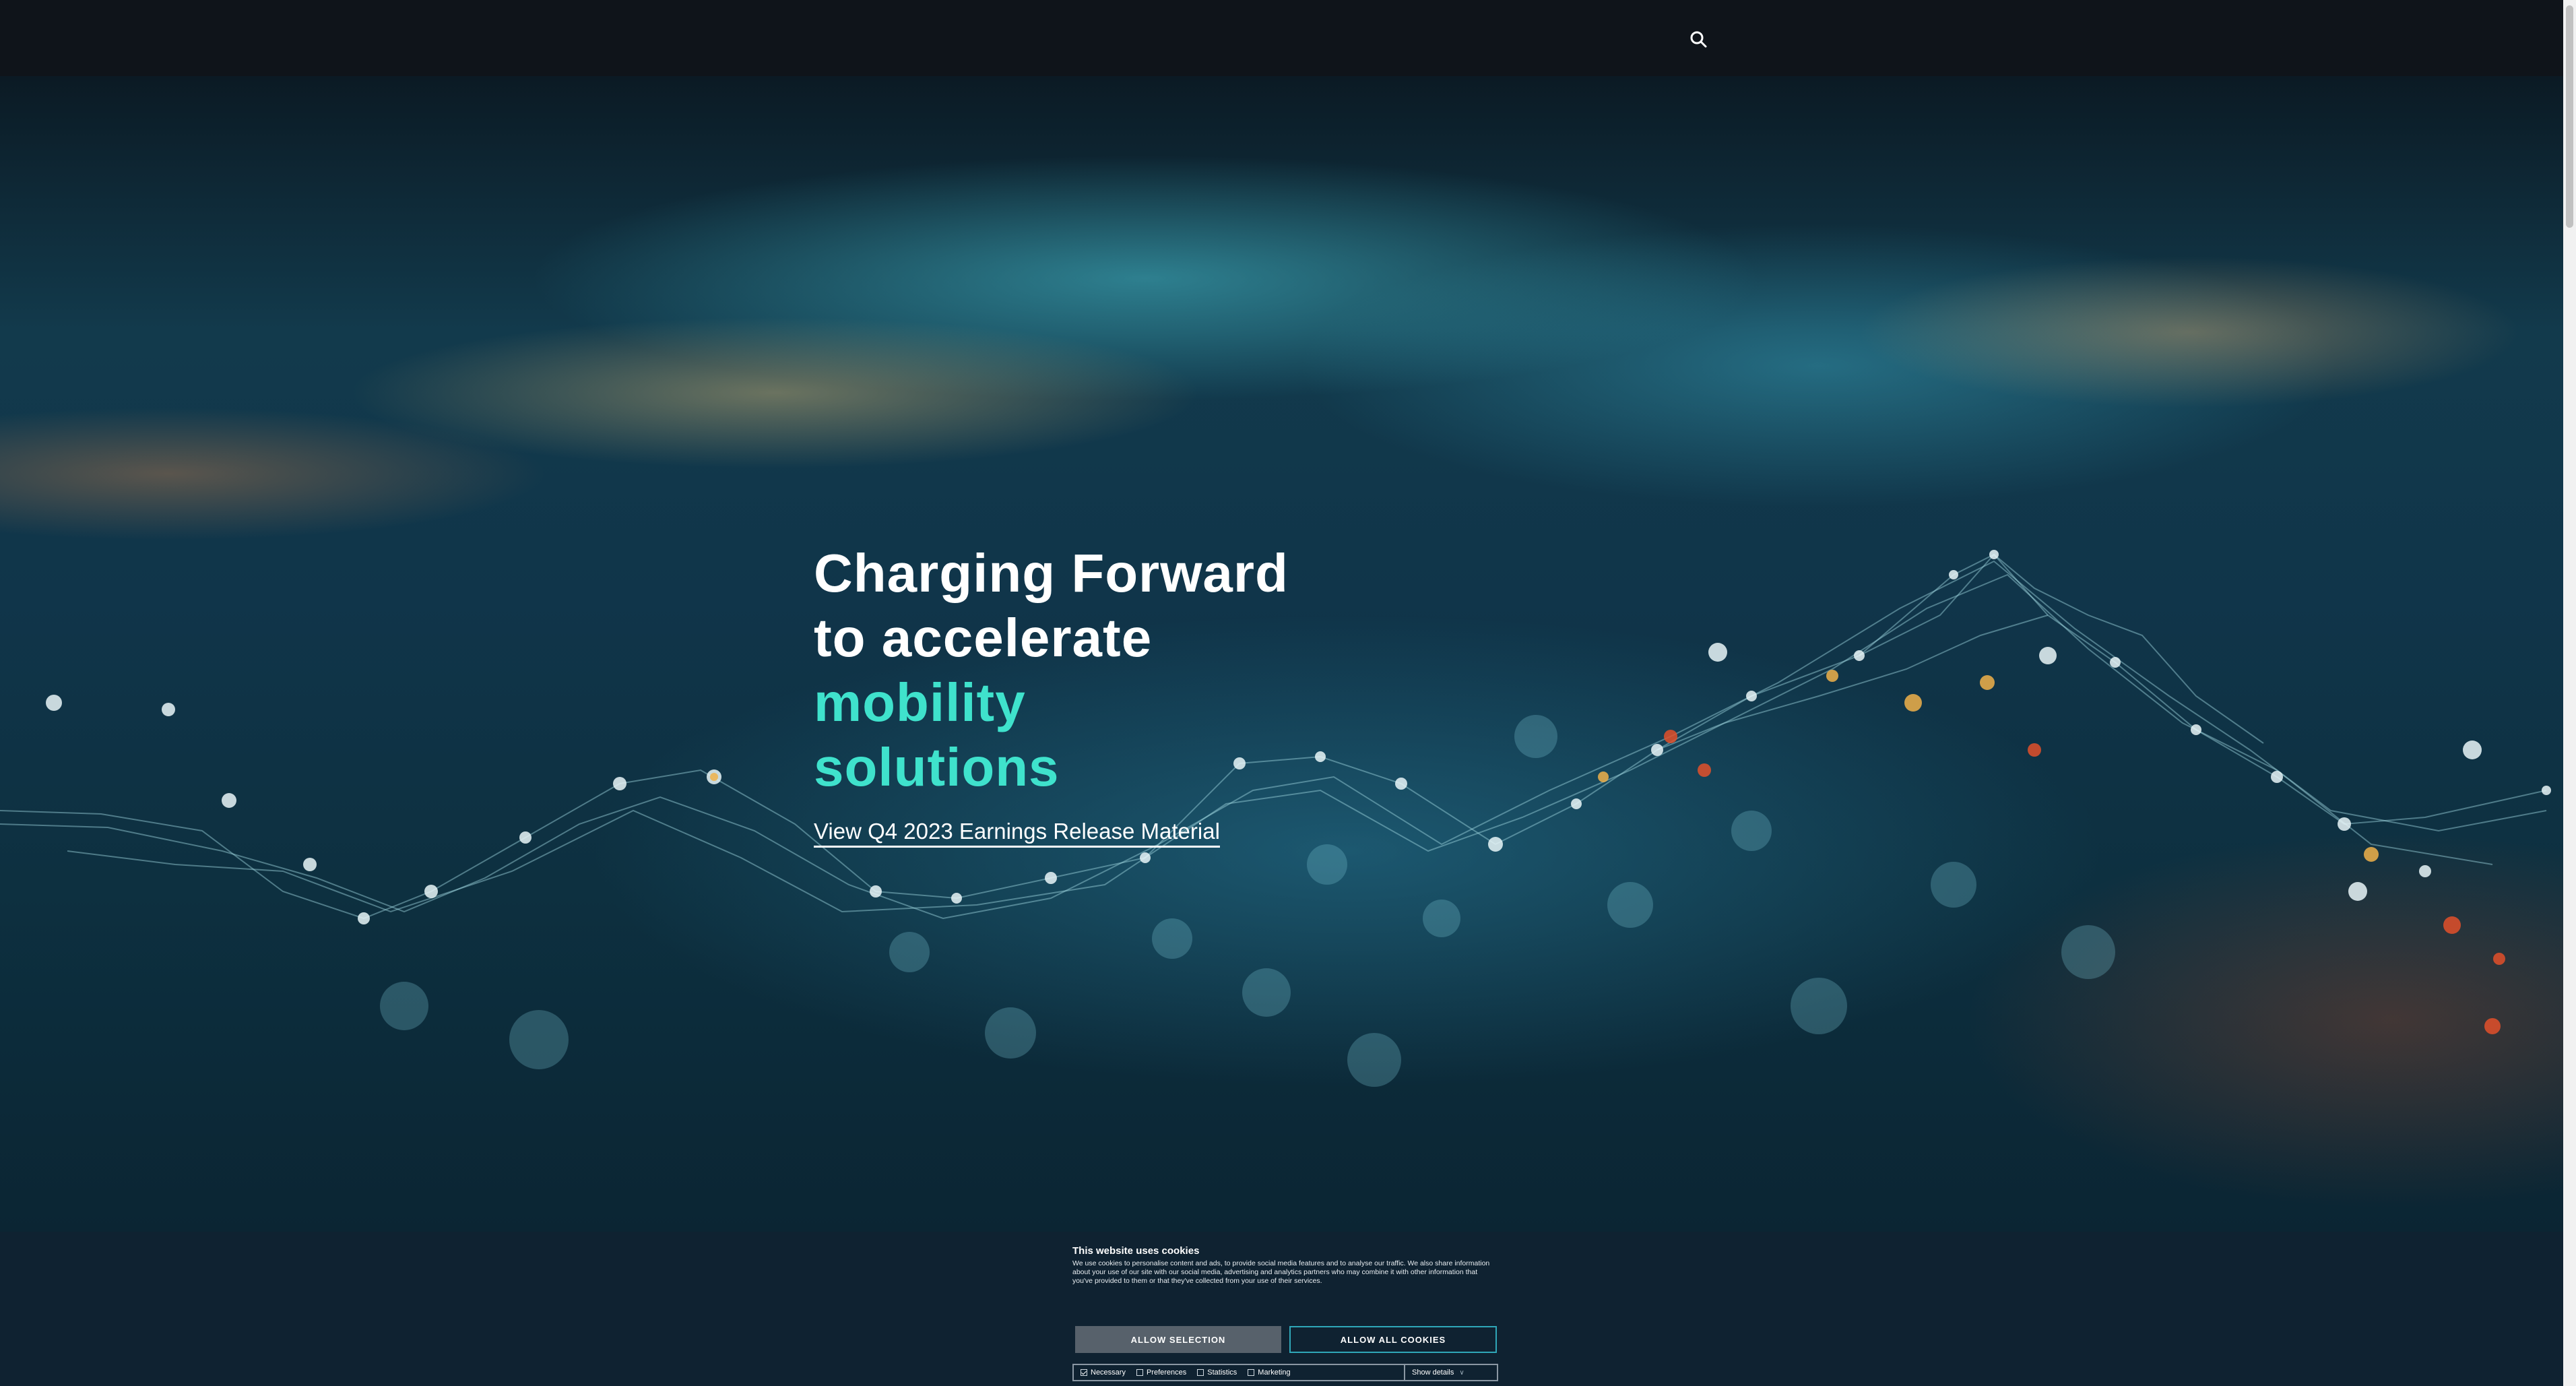 This screenshot has height=1386, width=2576. I want to click on allow-selection-button: ALLOW SELECTION, so click(1178, 1340).